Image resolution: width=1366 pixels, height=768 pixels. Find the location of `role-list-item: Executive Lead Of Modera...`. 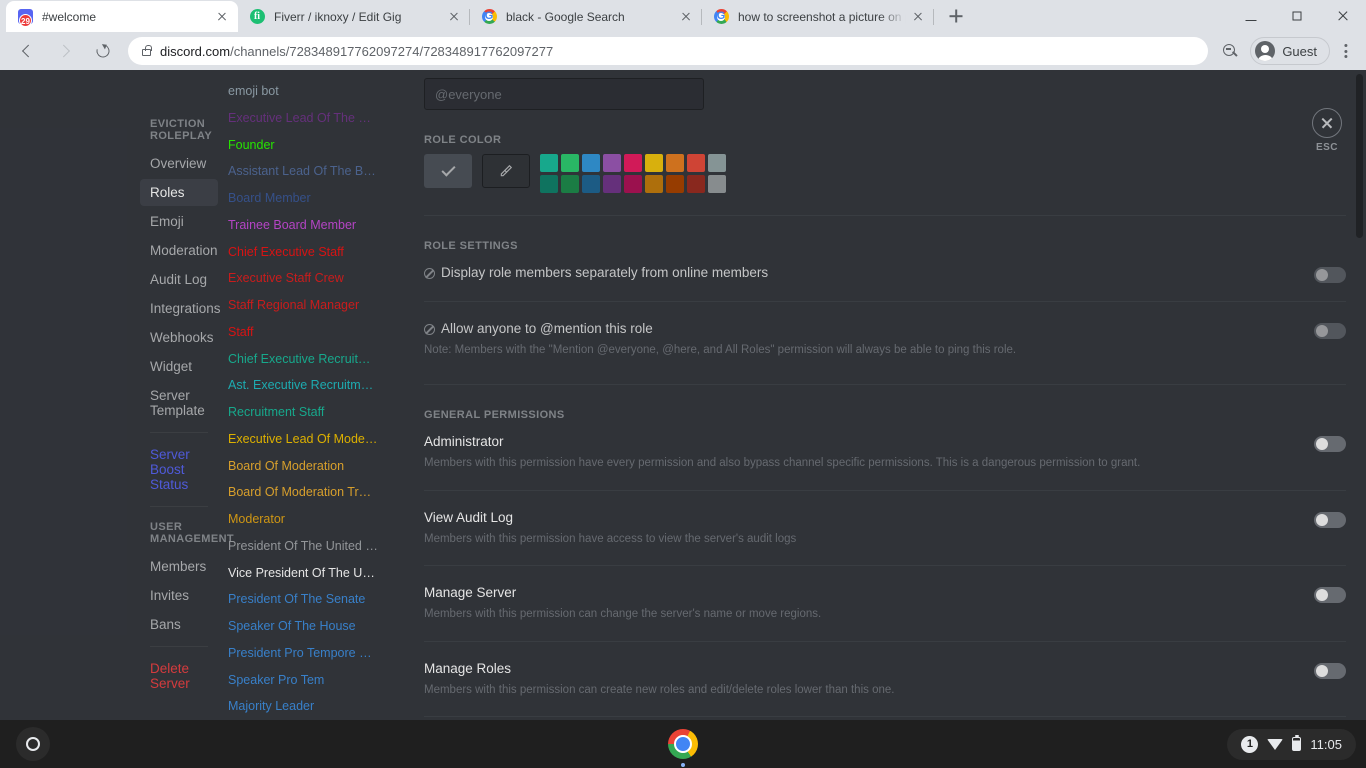

role-list-item: Executive Lead Of Modera... is located at coordinates (303, 439).